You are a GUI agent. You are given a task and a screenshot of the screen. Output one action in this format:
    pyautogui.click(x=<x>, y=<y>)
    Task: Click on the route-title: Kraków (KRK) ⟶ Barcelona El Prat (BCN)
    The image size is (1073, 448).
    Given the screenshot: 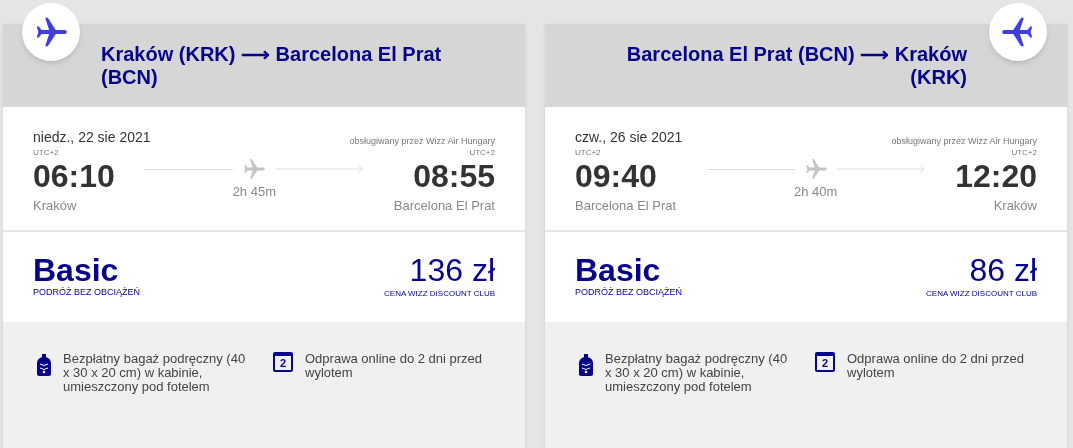 What is the action you would take?
    pyautogui.click(x=272, y=65)
    